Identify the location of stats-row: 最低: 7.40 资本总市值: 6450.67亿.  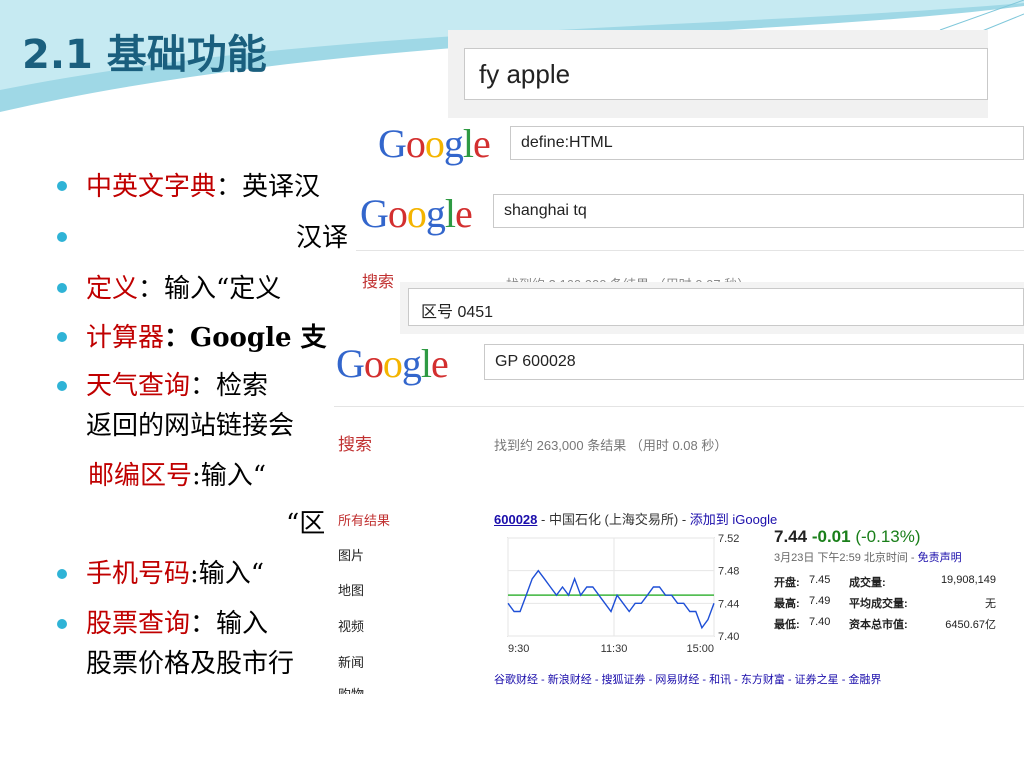
(885, 623).